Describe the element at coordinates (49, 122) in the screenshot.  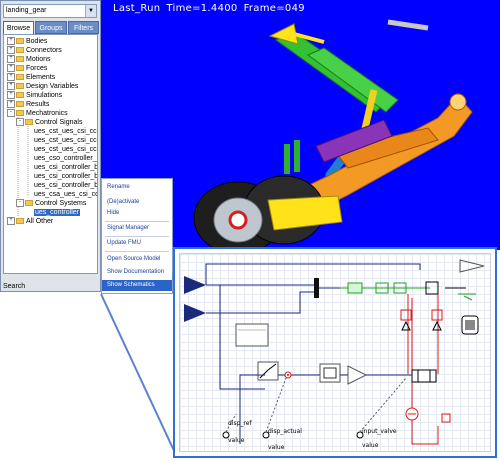
I see `tree-item-control-signals: - Control Signals` at that location.